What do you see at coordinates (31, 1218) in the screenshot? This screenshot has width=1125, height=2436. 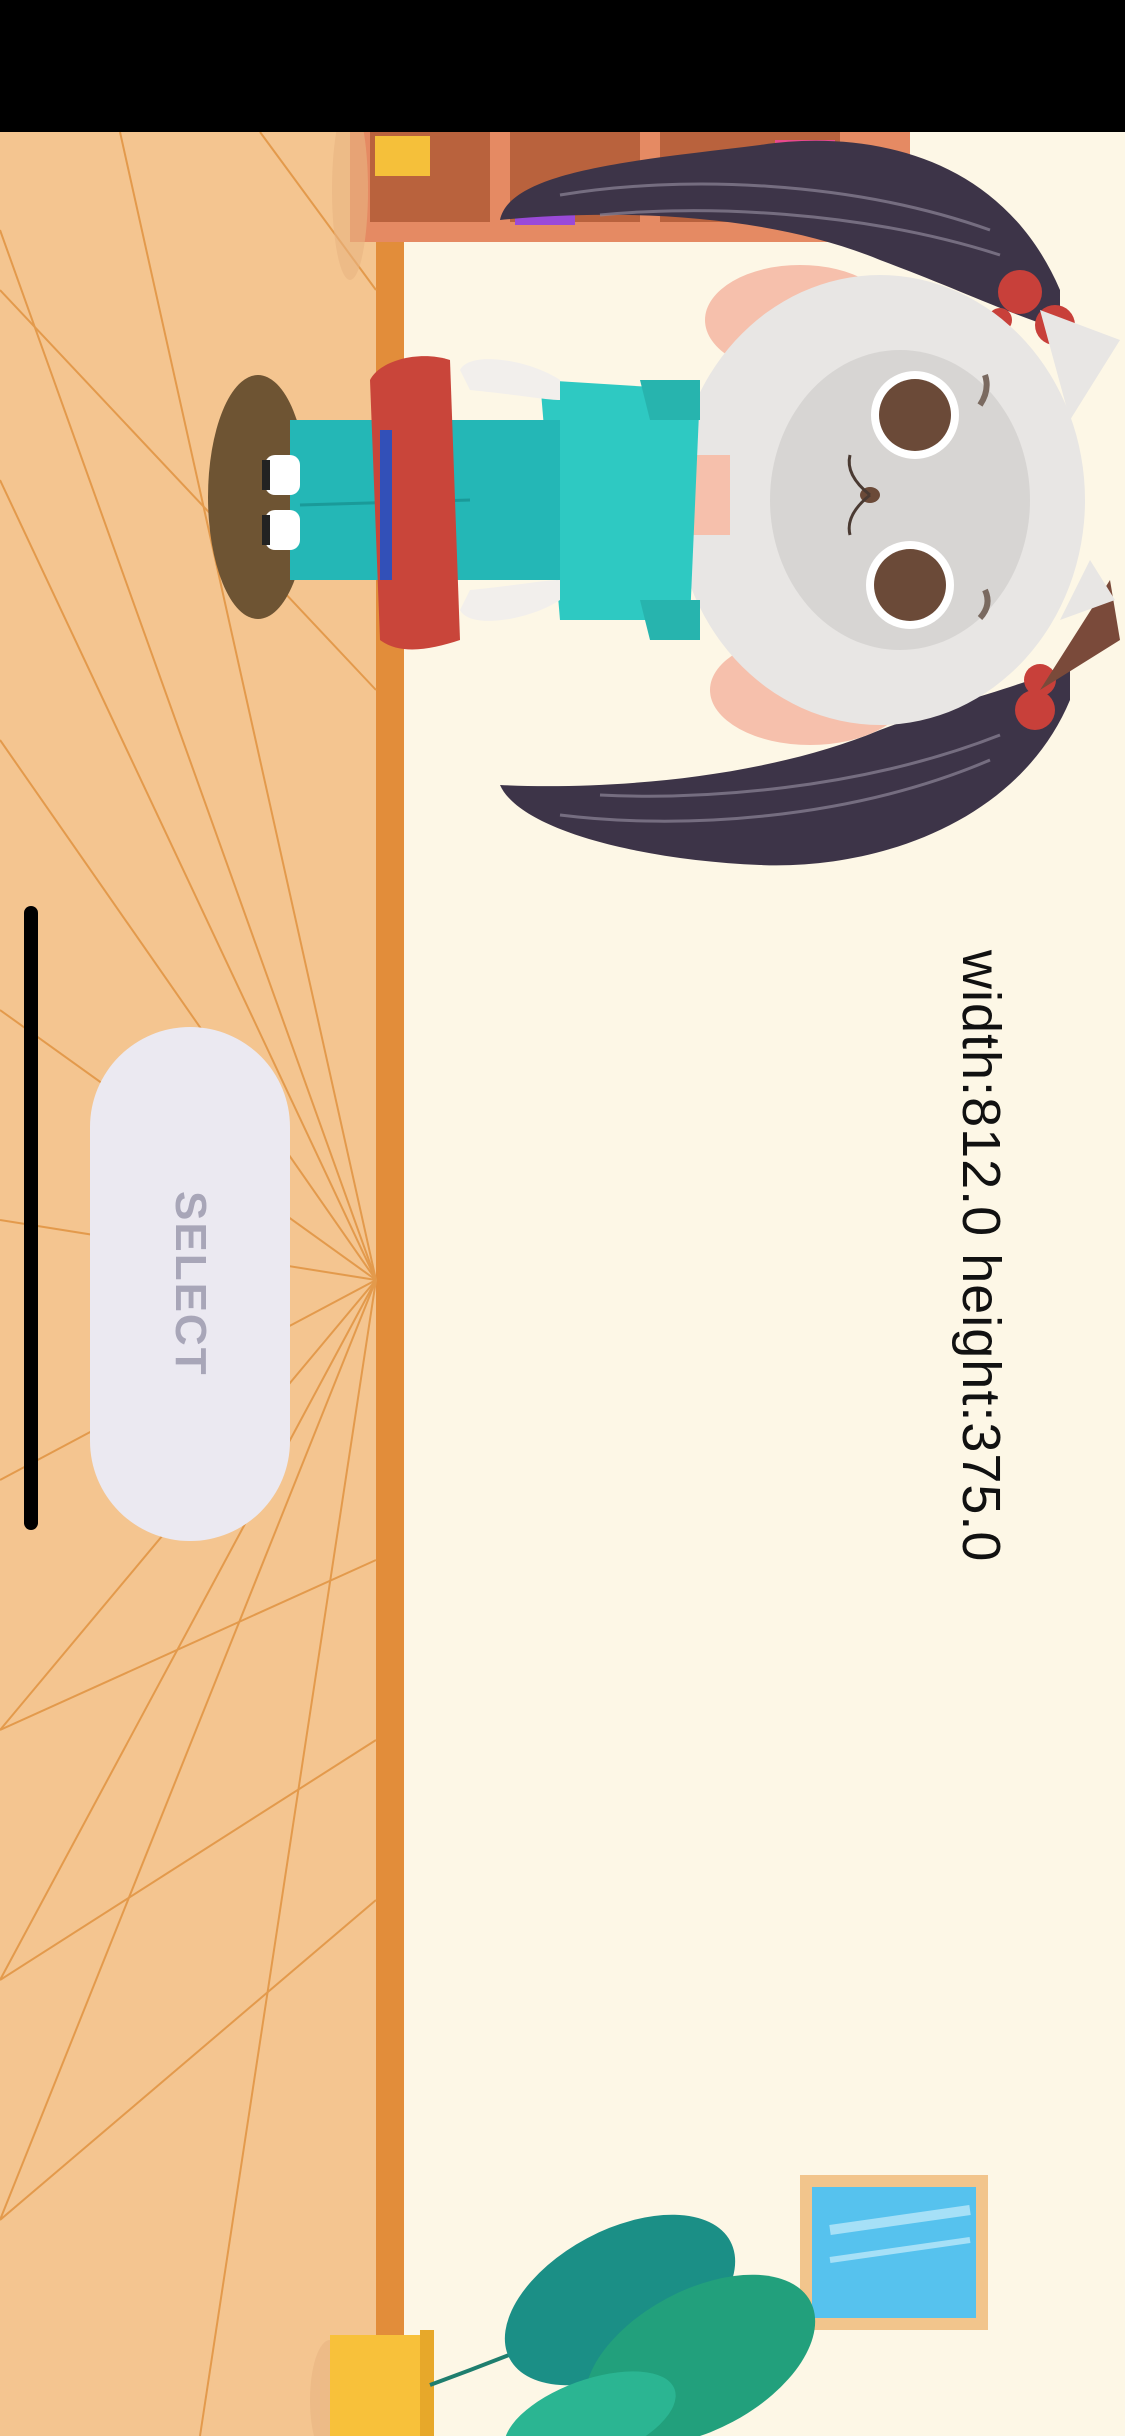 I see `home-indicator` at bounding box center [31, 1218].